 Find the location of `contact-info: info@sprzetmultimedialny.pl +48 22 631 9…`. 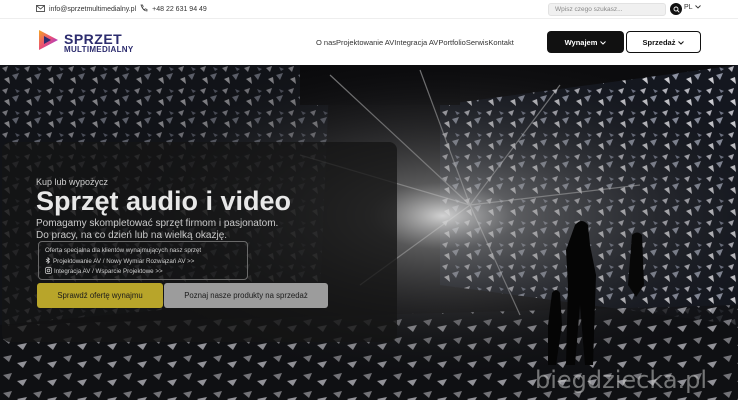

contact-info: info@sprzetmultimedialny.pl +48 22 631 9… is located at coordinates (121, 9).